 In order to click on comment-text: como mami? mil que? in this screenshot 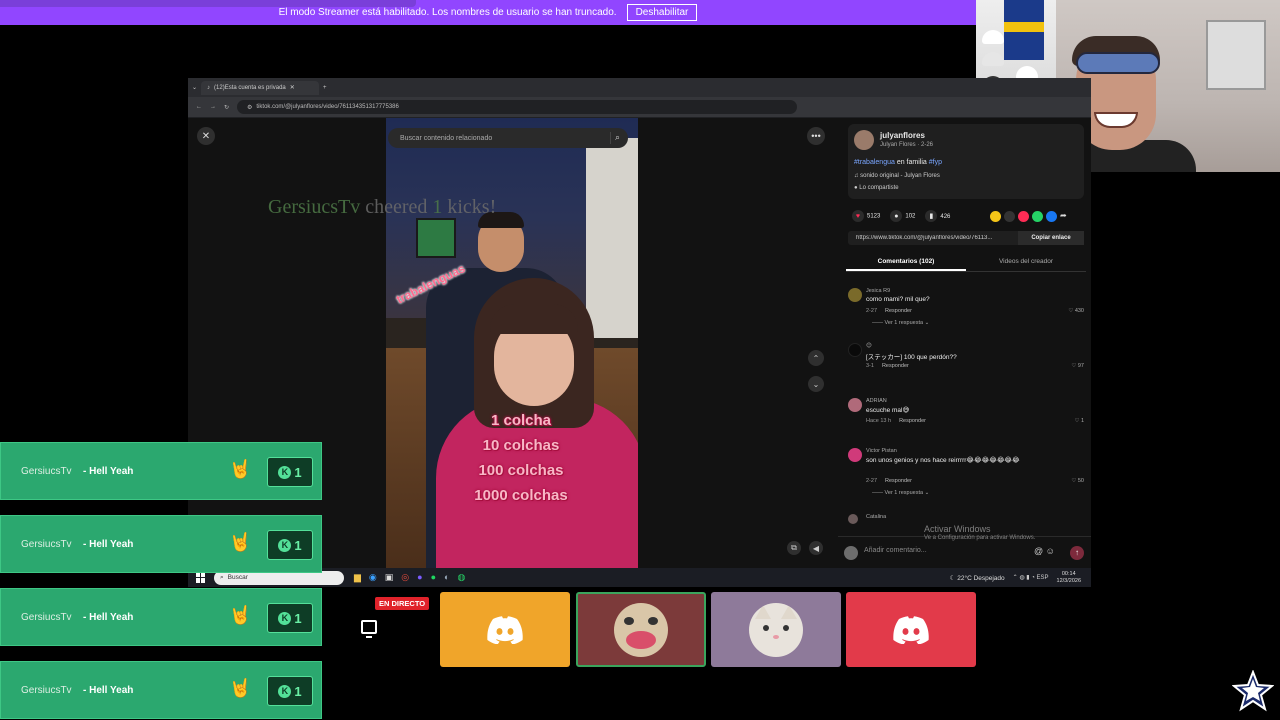, I will do `click(898, 299)`.